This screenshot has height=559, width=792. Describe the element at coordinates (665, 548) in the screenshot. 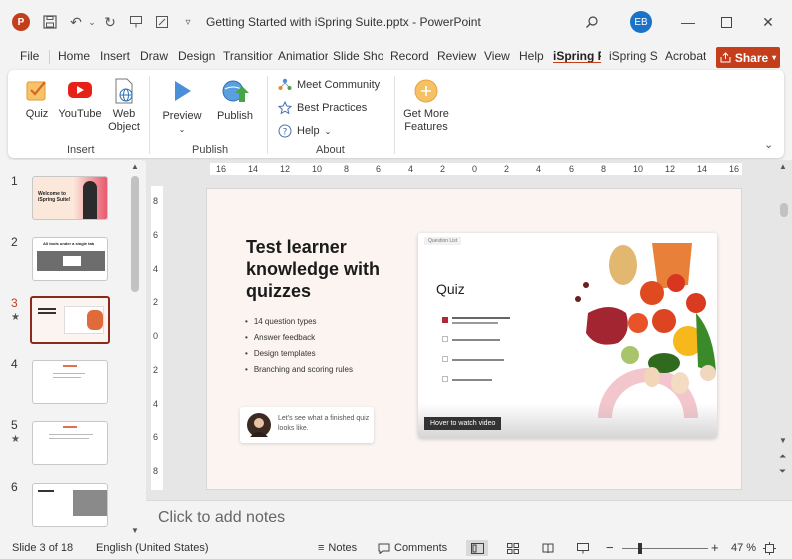

I see `zoom-slider-track` at that location.